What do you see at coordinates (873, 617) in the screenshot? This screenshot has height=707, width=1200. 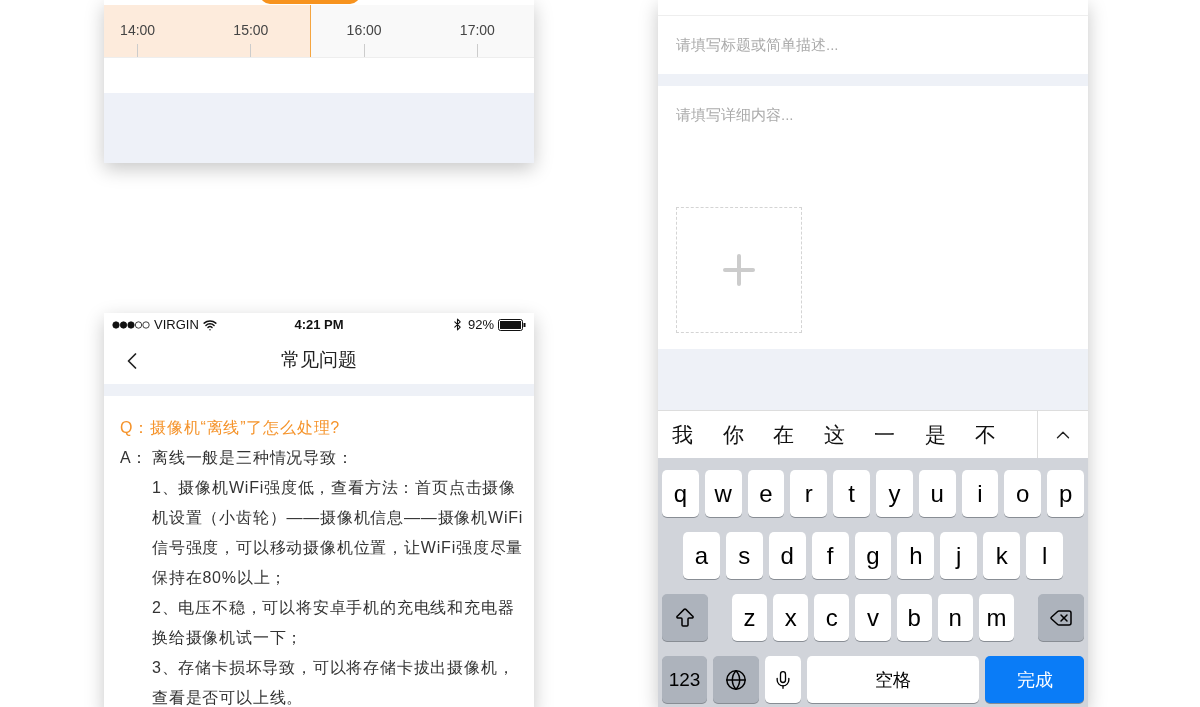 I see `letter-key: v` at bounding box center [873, 617].